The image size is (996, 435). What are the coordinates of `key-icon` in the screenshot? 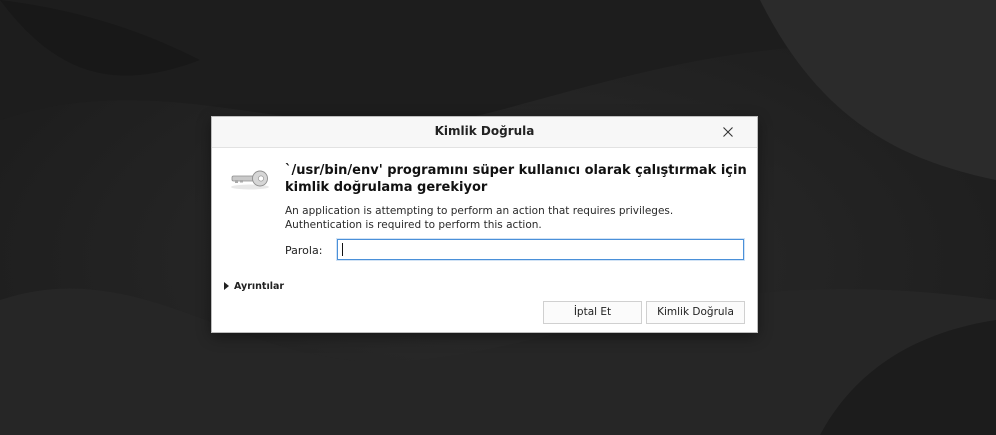 It's located at (250, 180).